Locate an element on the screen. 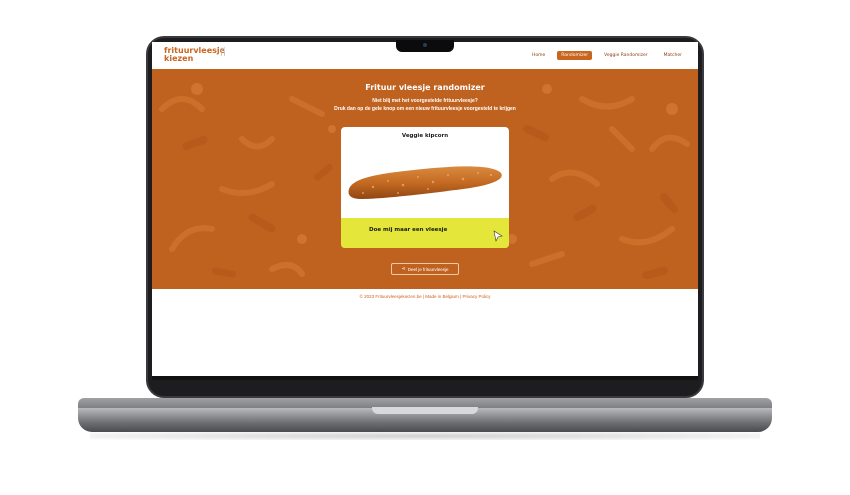 Image resolution: width=850 pixels, height=495 pixels. share-button: ⋖ Deel je frituurvleesje is located at coordinates (425, 269).